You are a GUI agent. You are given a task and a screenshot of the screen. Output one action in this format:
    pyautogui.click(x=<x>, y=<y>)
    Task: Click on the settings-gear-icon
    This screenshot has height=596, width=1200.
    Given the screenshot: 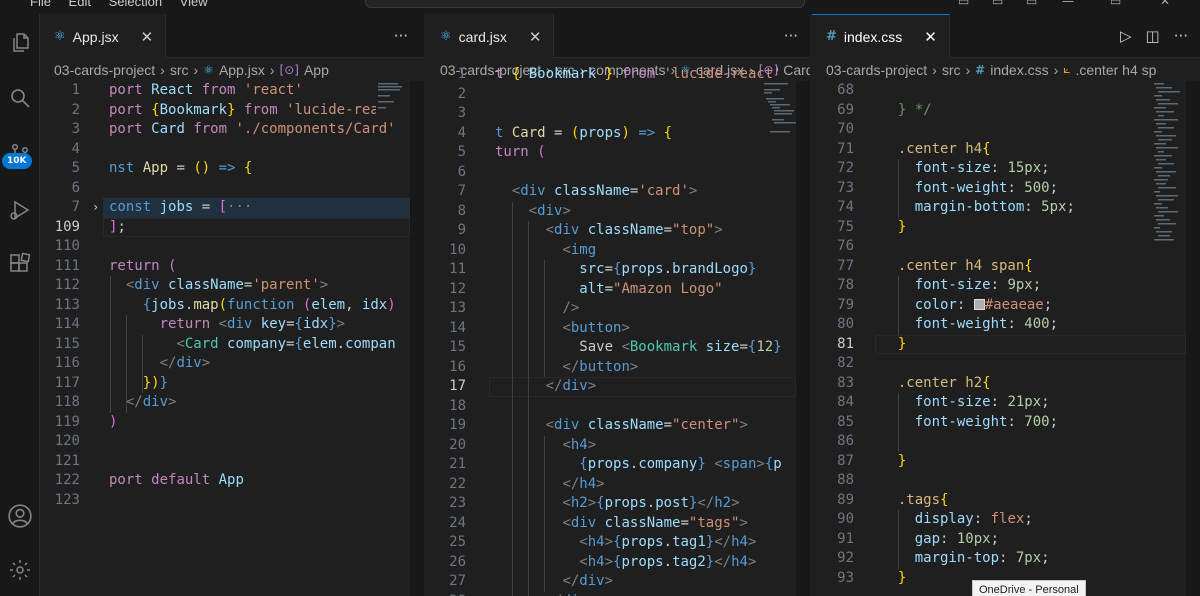 What is the action you would take?
    pyautogui.click(x=20, y=570)
    